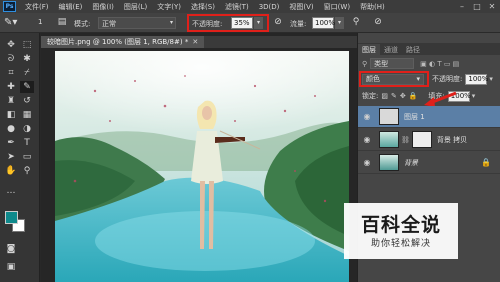  Describe the element at coordinates (405, 139) in the screenshot. I see `link-icon: ⛓` at that location.